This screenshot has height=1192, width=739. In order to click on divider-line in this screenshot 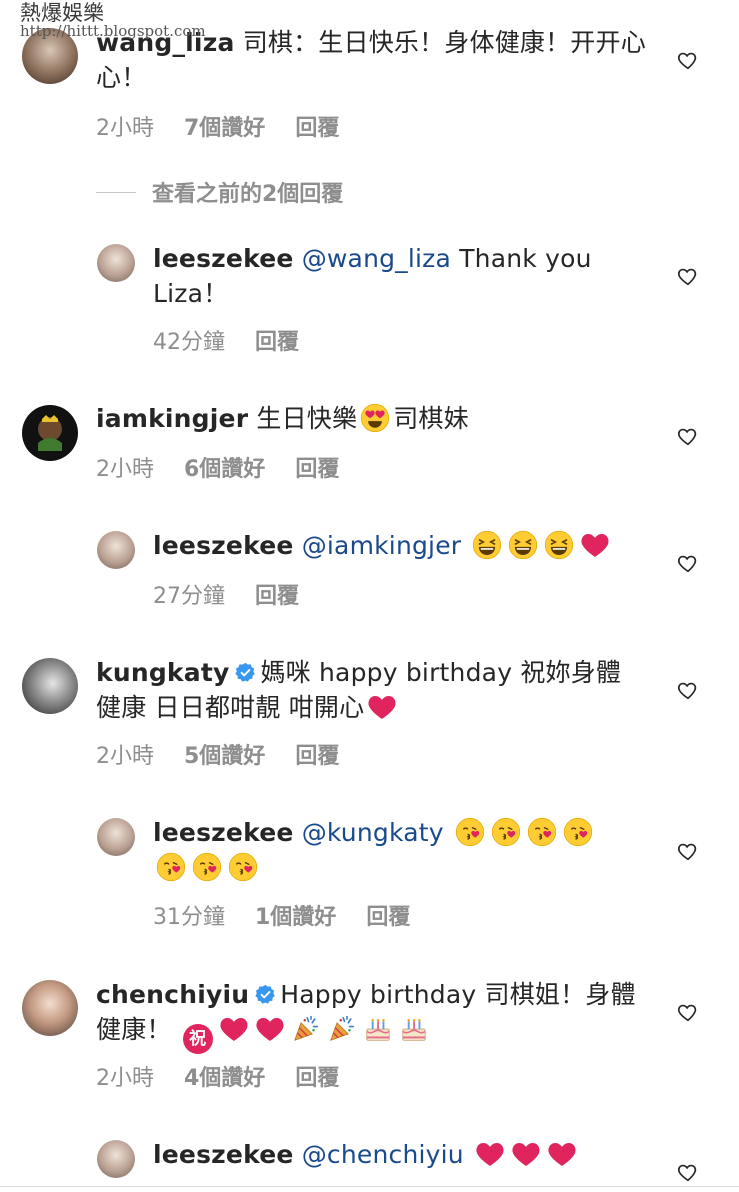, I will do `click(116, 192)`.